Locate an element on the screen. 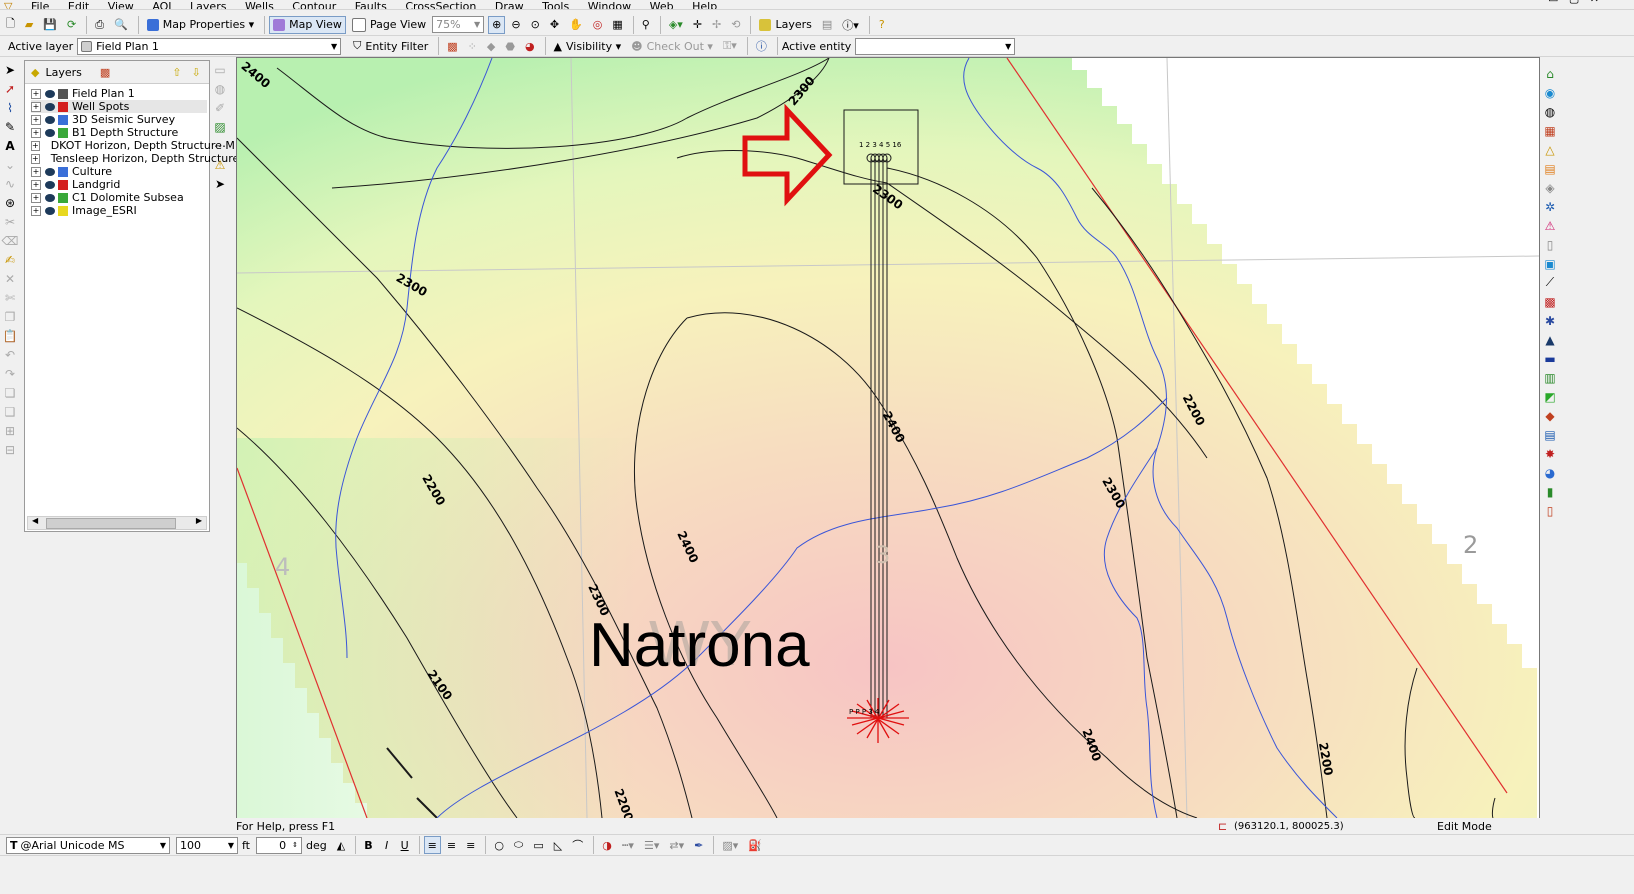 This screenshot has width=1634, height=894. menu-file: File is located at coordinates (40, 5).